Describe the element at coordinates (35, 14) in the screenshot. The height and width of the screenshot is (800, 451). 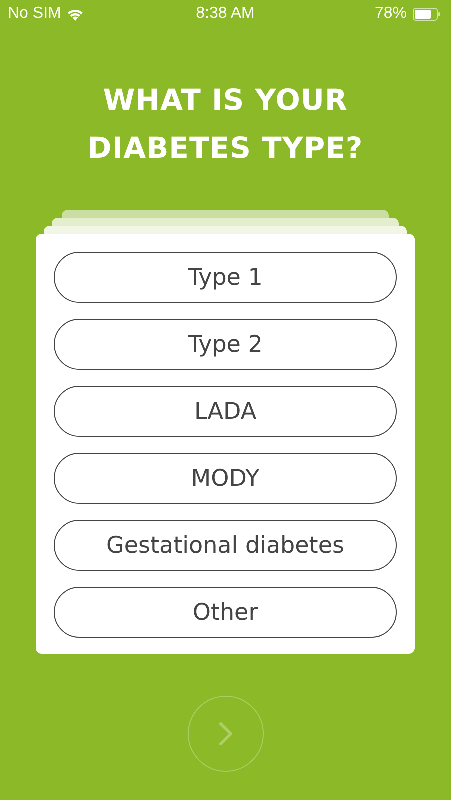
I see `carrier-label: No SIM` at that location.